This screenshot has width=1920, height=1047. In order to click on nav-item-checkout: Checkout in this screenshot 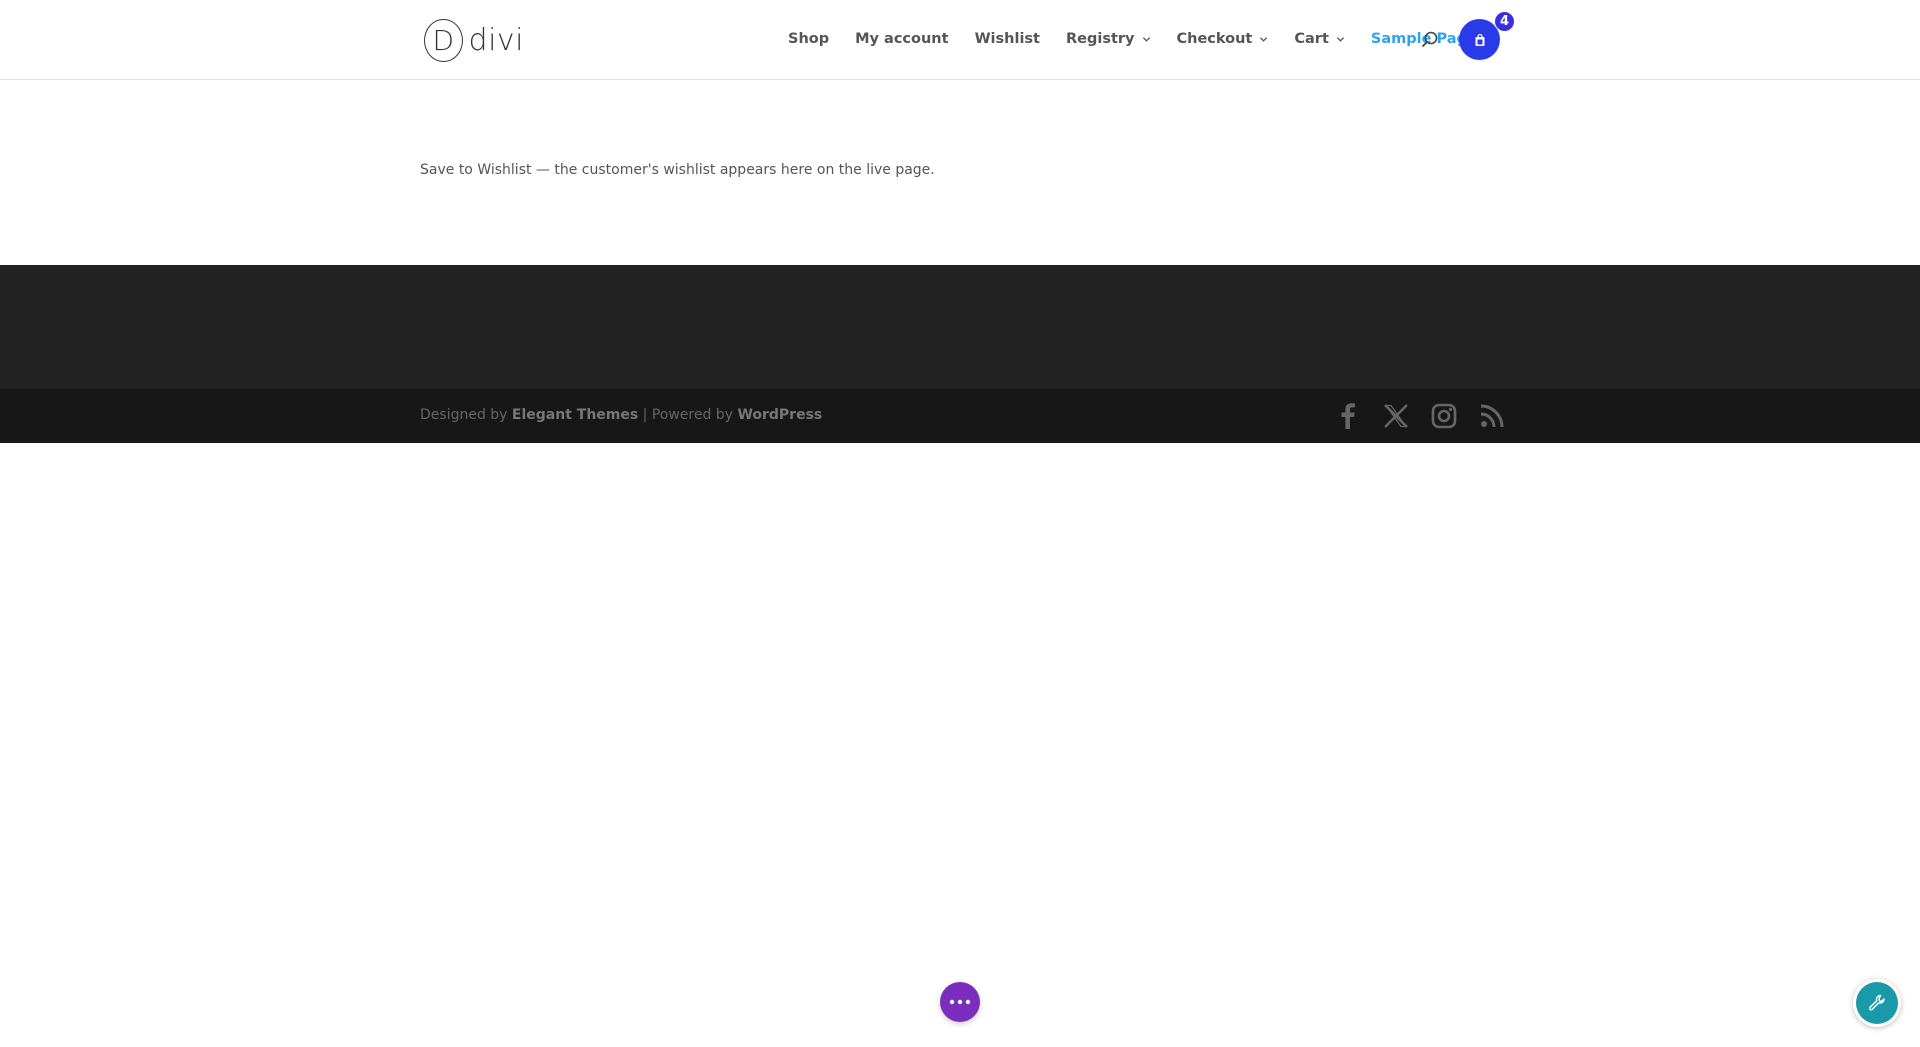, I will do `click(1223, 39)`.